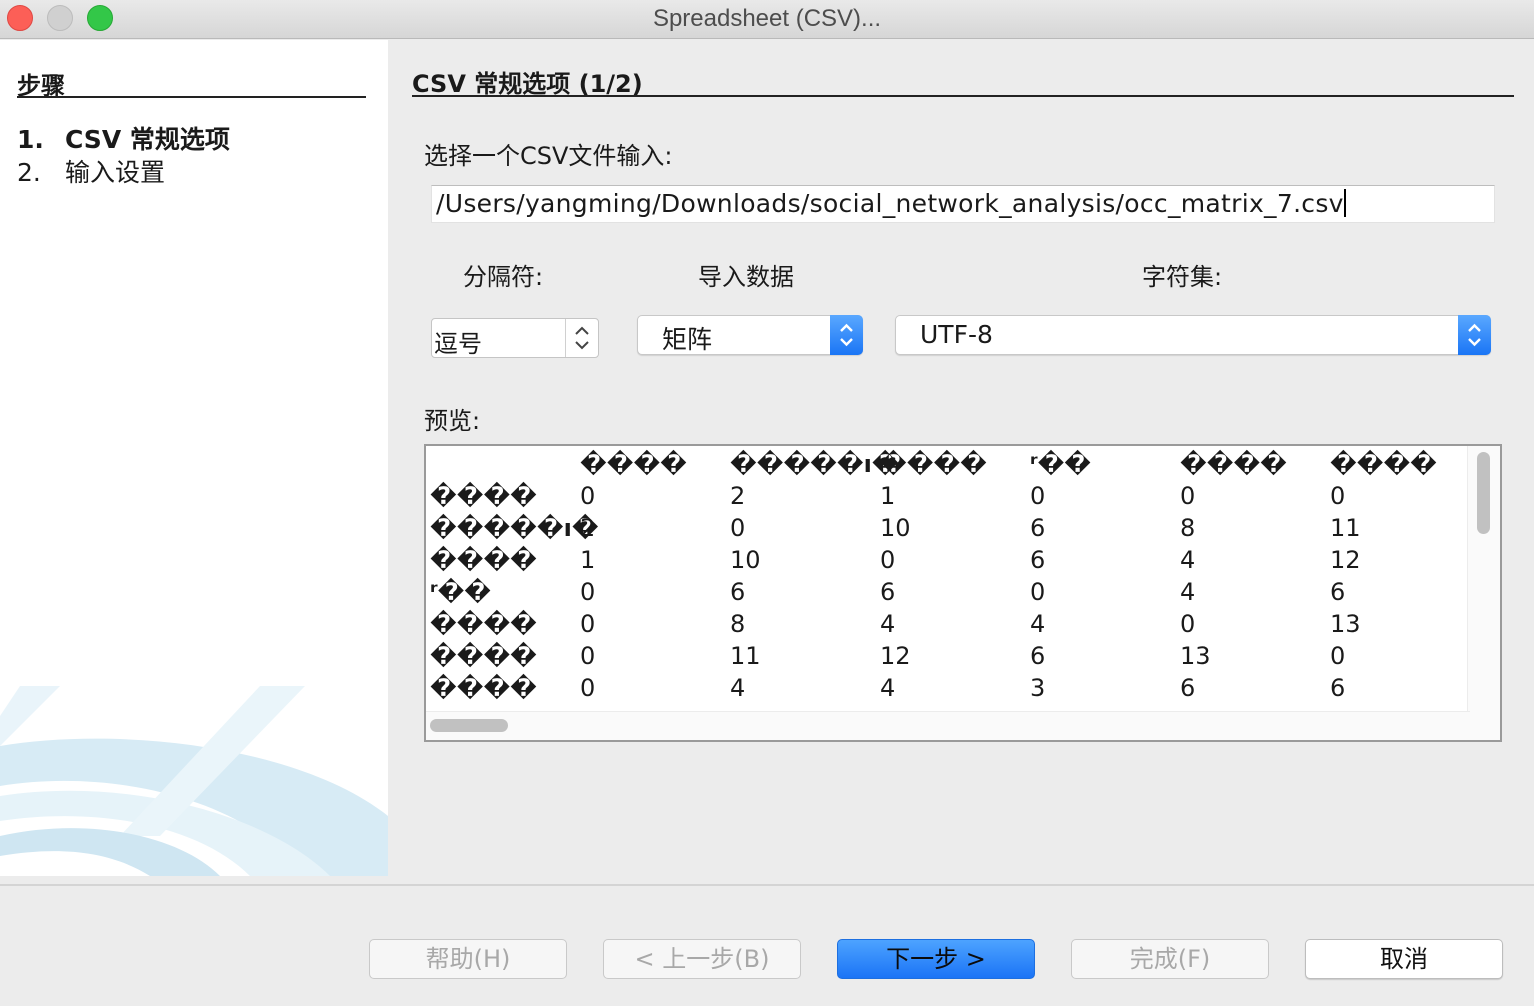  I want to click on text-caret, so click(1344, 203).